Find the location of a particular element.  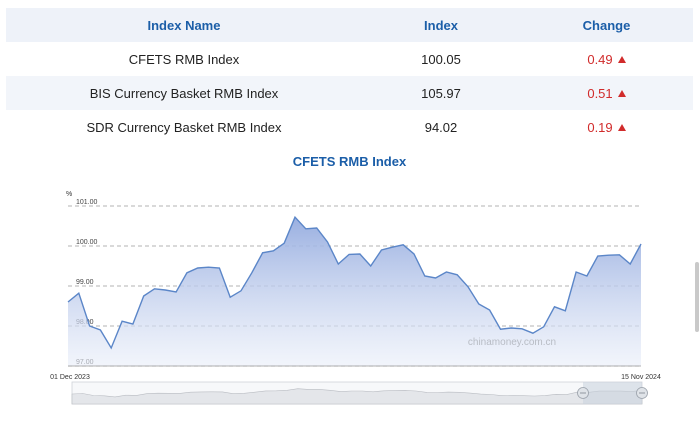

navigator-selection is located at coordinates (612, 393).